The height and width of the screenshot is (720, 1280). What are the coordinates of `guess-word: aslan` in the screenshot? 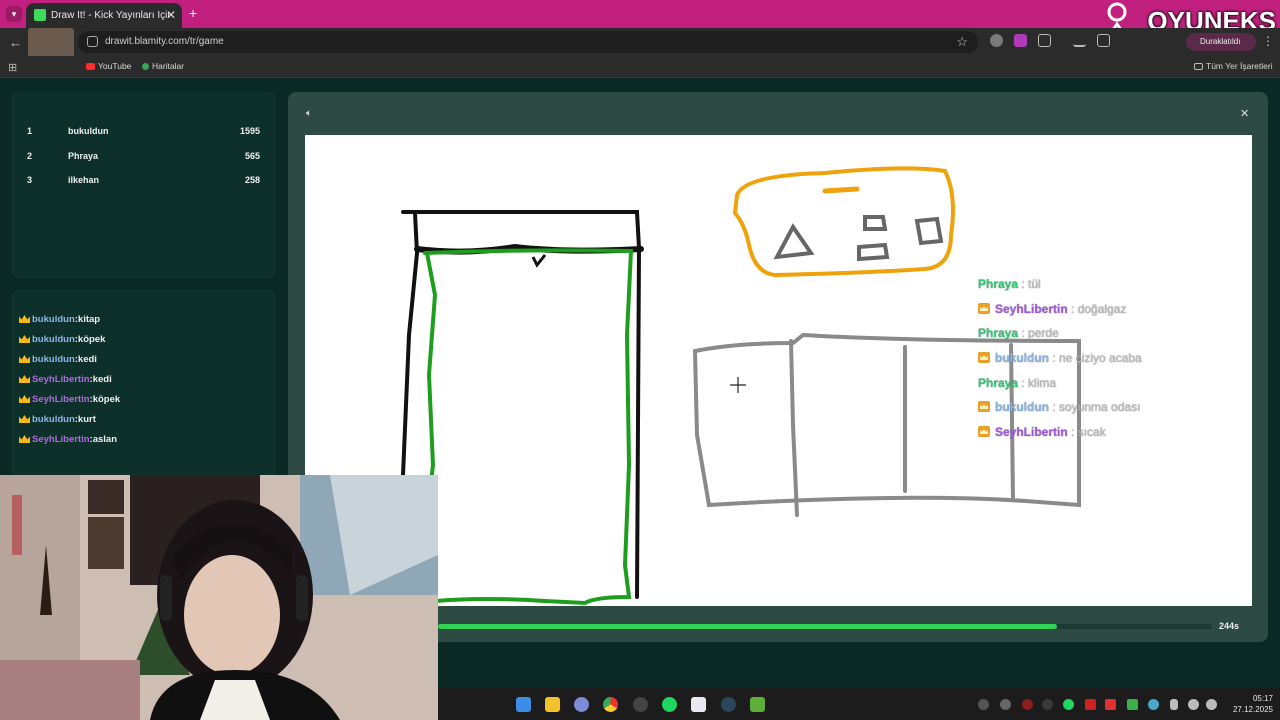 It's located at (105, 439).